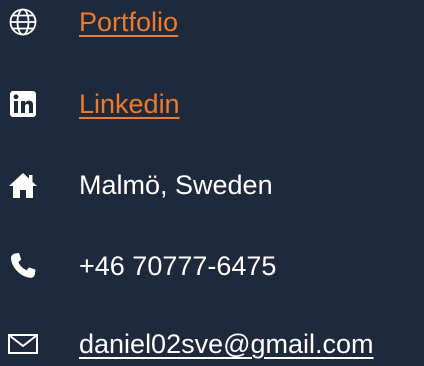 Image resolution: width=424 pixels, height=366 pixels. I want to click on phone-icon, so click(23, 266).